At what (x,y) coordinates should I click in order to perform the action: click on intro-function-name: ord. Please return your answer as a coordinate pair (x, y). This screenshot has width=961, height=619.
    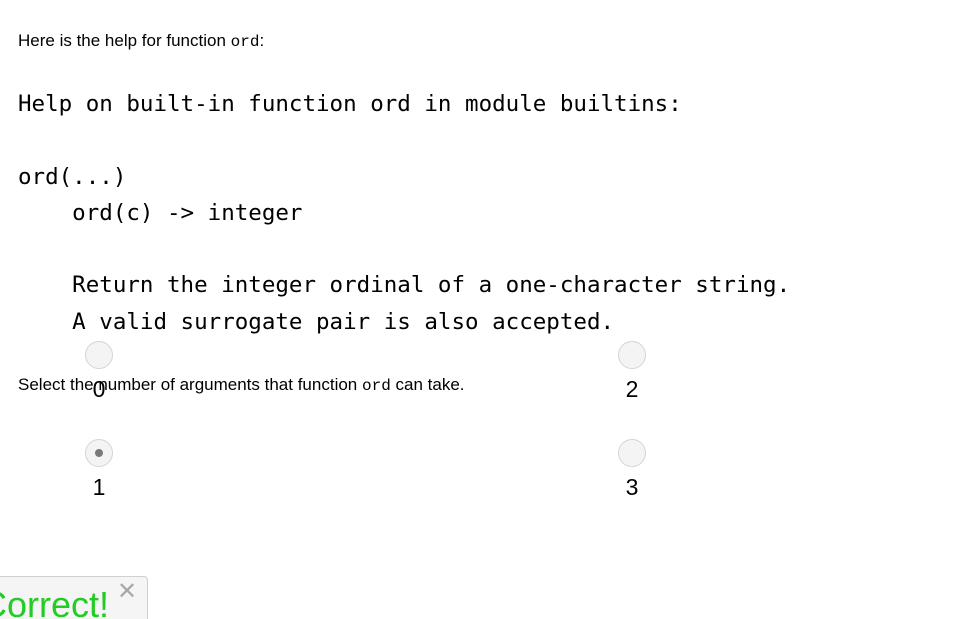
    Looking at the image, I should click on (245, 42).